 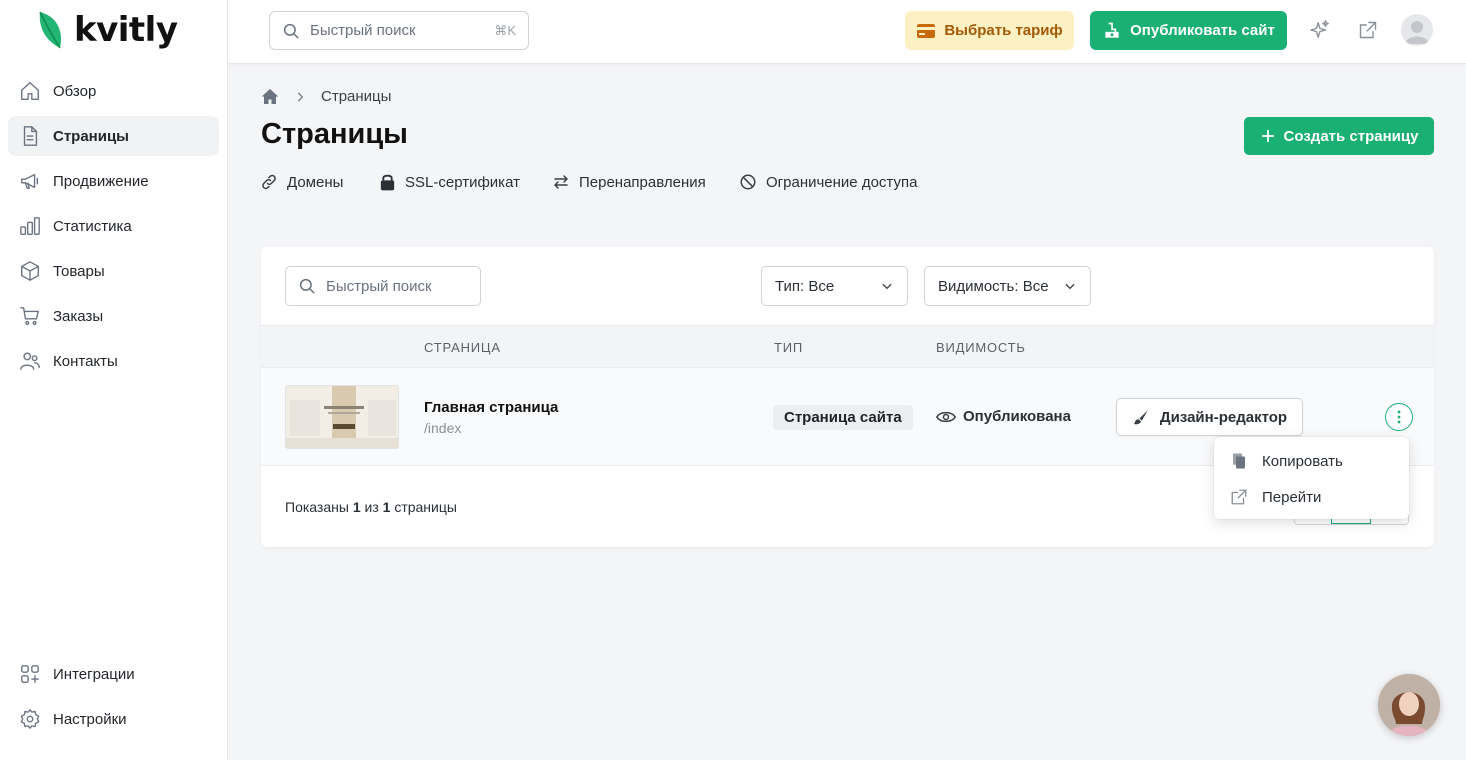 What do you see at coordinates (926, 30) in the screenshot?
I see `credit-card-icon` at bounding box center [926, 30].